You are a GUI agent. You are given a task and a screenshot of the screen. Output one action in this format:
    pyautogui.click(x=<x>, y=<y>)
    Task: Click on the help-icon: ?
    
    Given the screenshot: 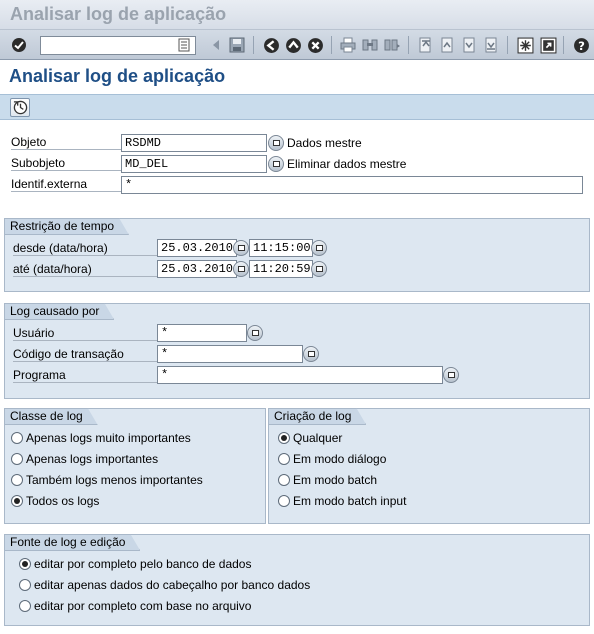 What is the action you would take?
    pyautogui.click(x=581, y=45)
    